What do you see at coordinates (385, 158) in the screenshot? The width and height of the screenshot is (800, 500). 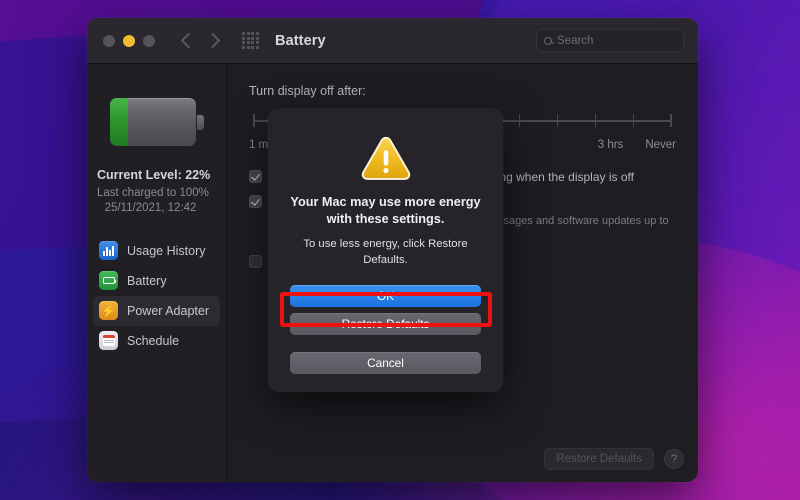 I see `warning-triangle-icon` at bounding box center [385, 158].